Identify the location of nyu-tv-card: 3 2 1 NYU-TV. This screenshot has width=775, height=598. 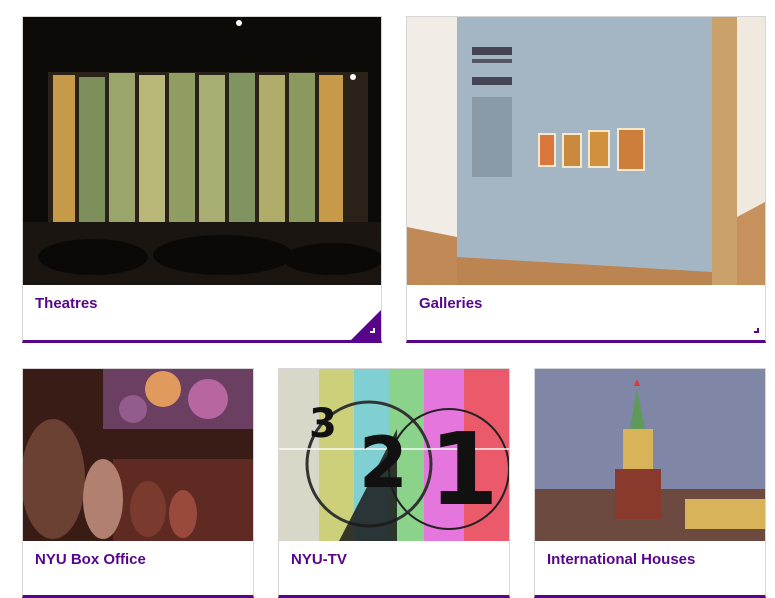
(394, 483).